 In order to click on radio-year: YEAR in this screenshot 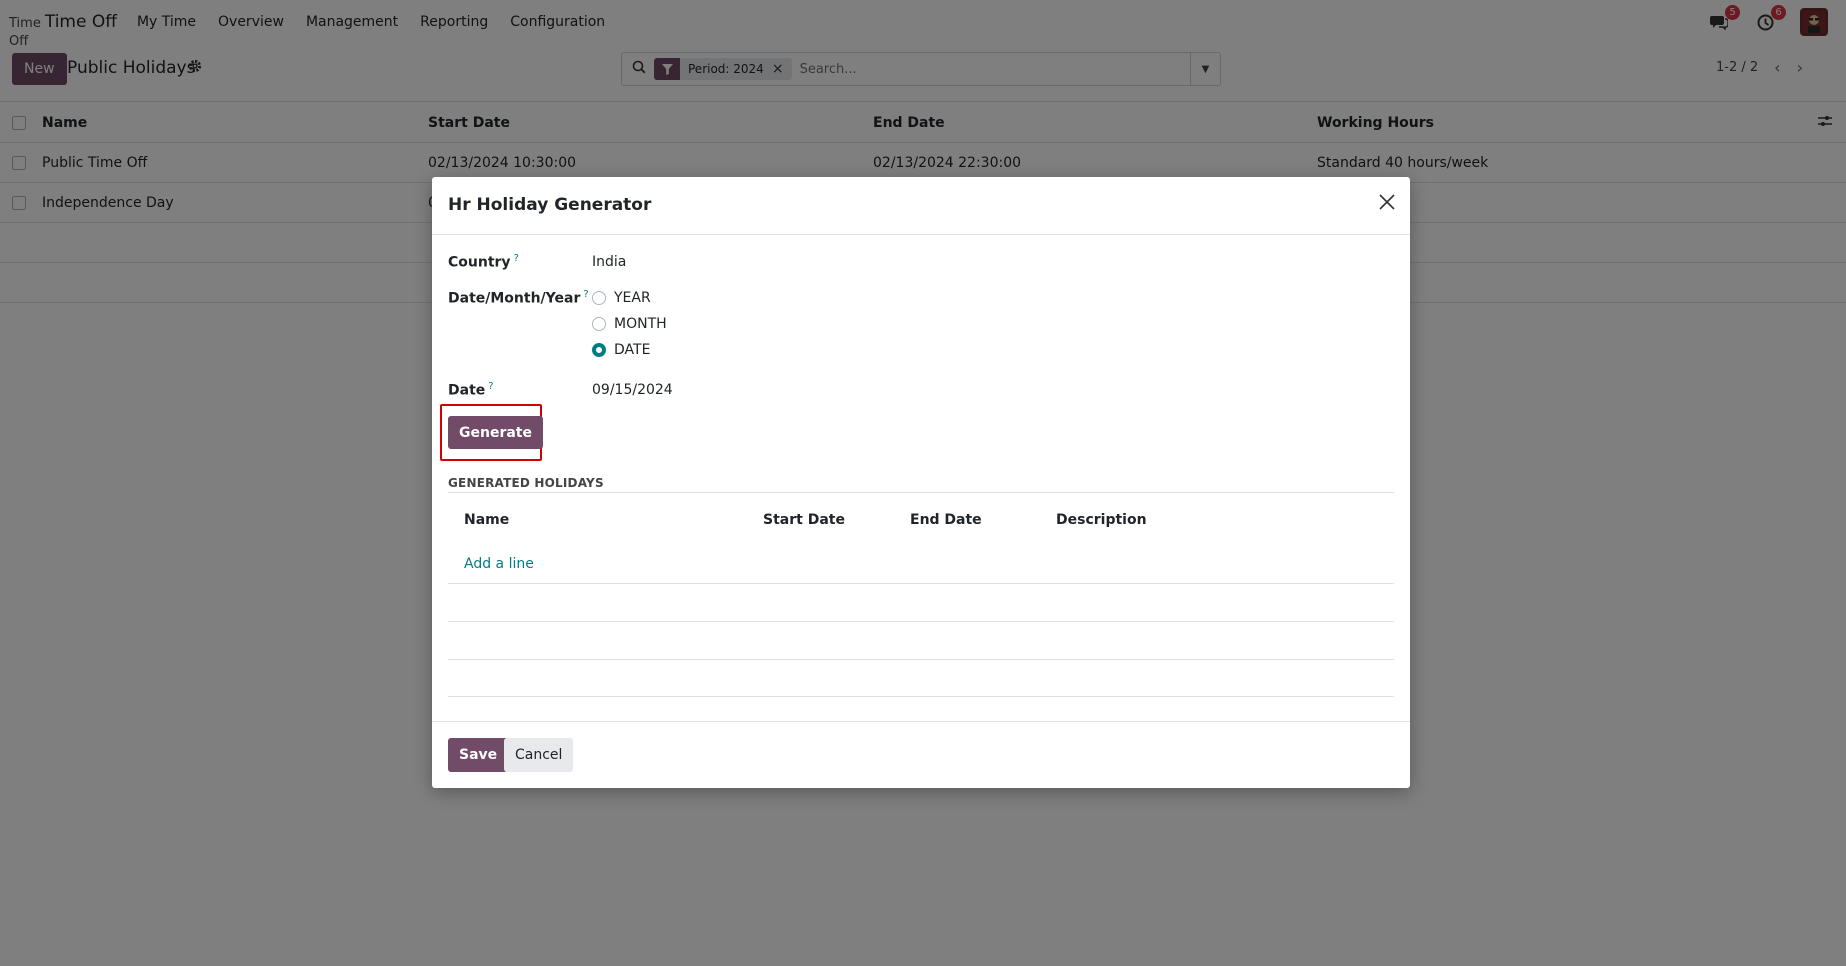, I will do `click(621, 298)`.